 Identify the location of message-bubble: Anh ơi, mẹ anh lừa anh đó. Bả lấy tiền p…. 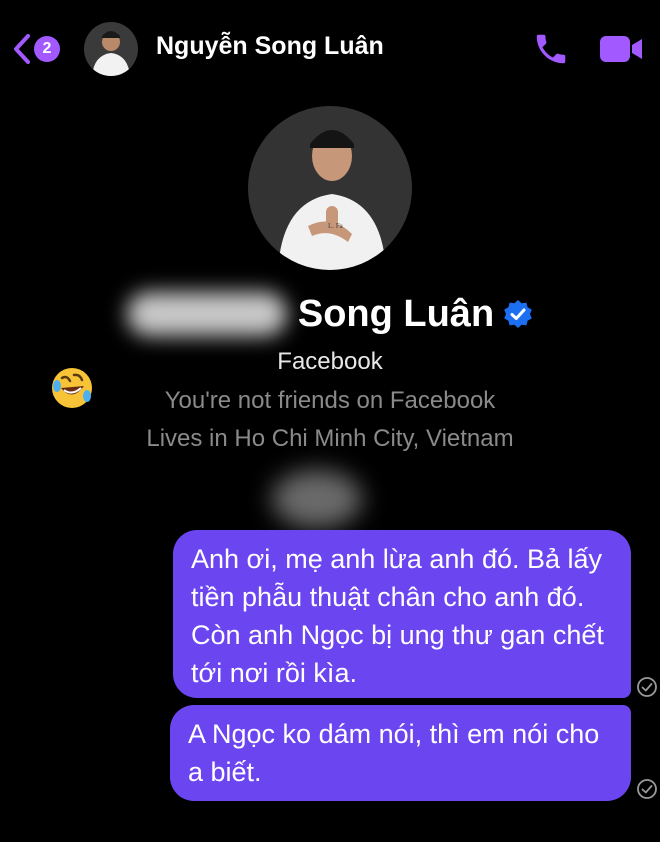
(402, 614).